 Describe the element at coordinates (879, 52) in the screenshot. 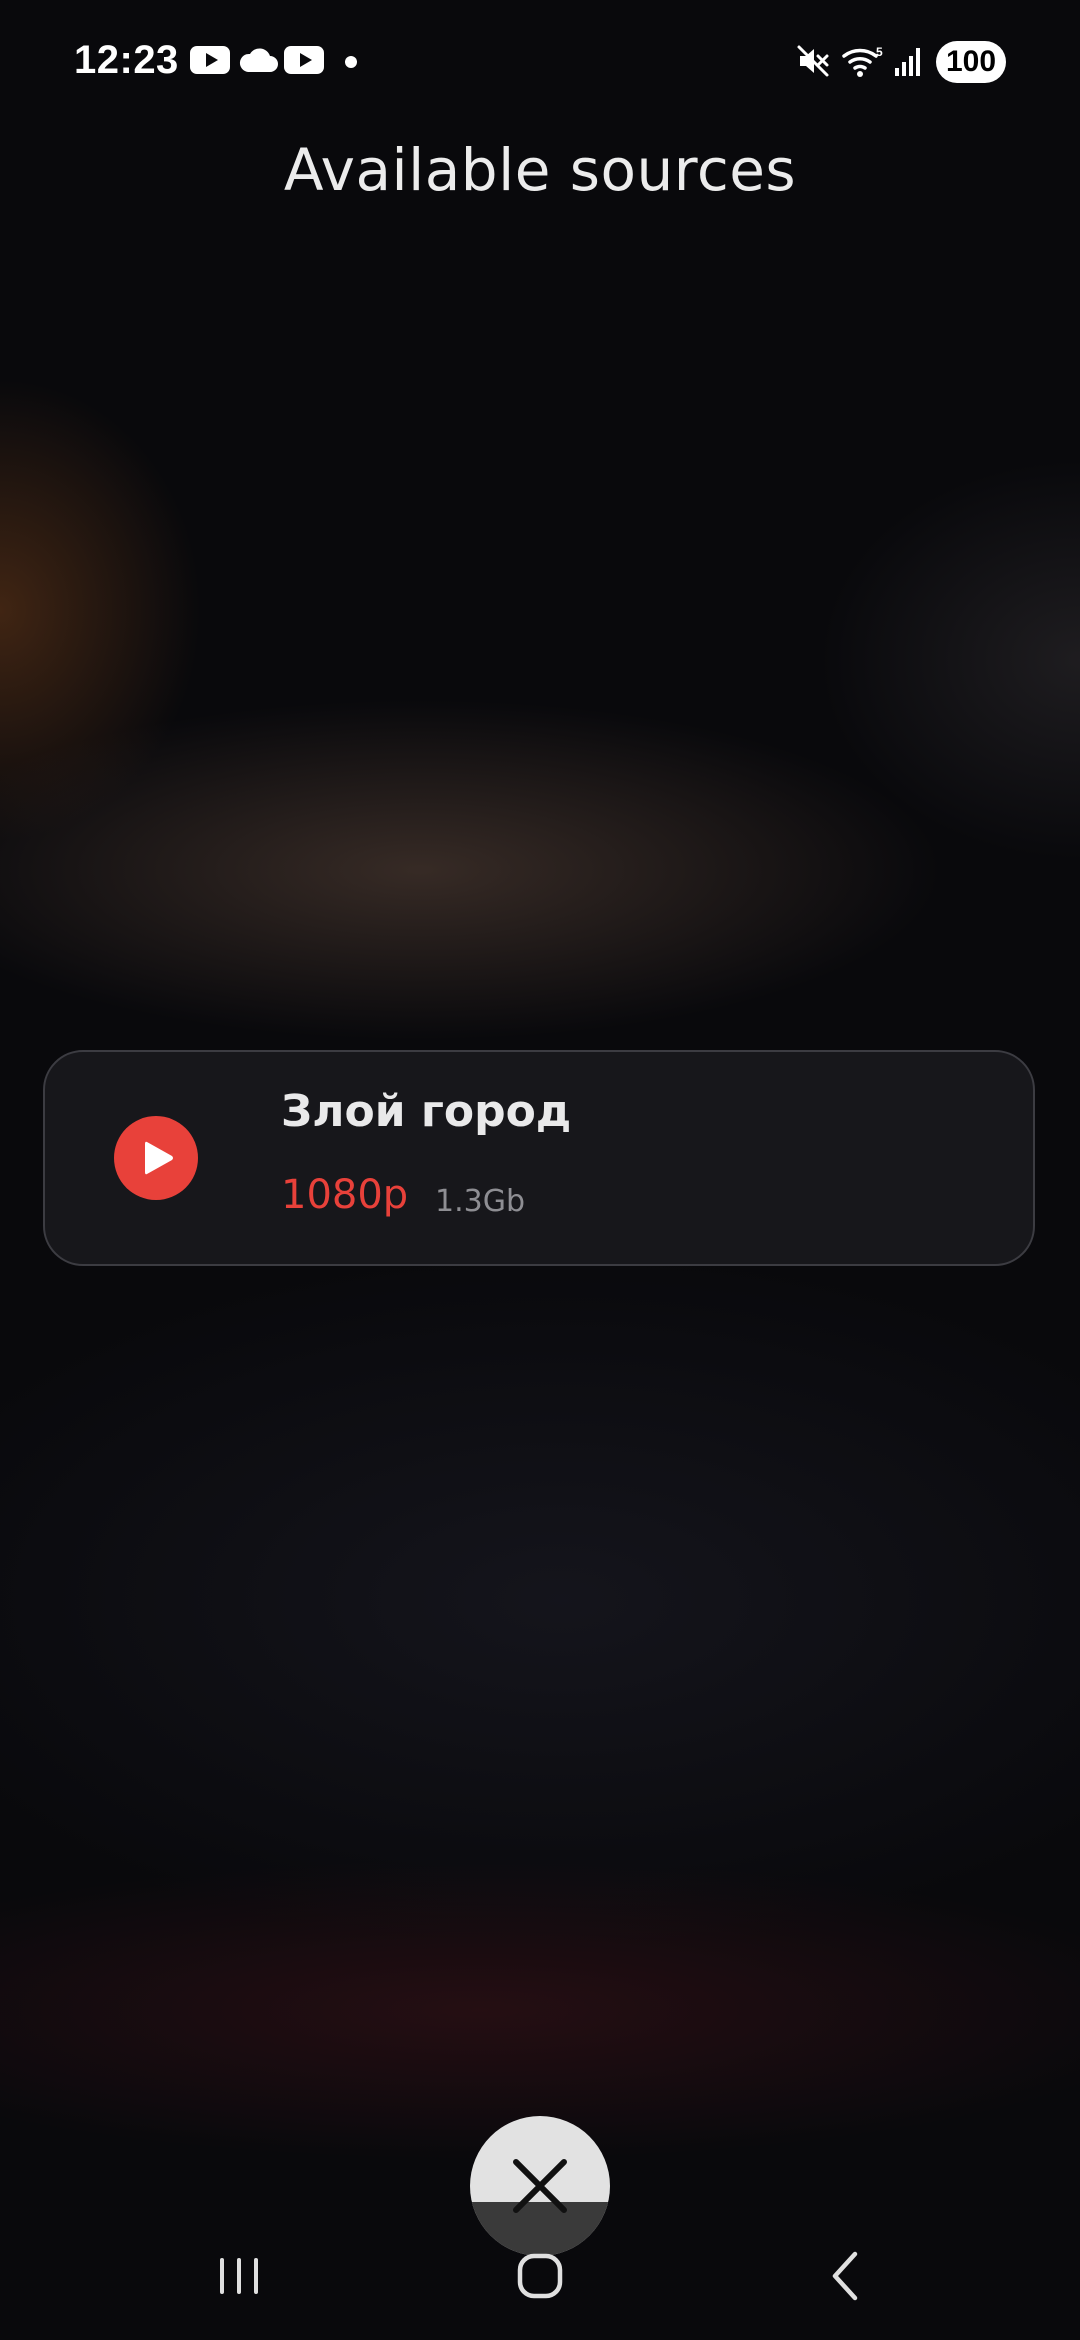

I see `svg-text: 5` at that location.